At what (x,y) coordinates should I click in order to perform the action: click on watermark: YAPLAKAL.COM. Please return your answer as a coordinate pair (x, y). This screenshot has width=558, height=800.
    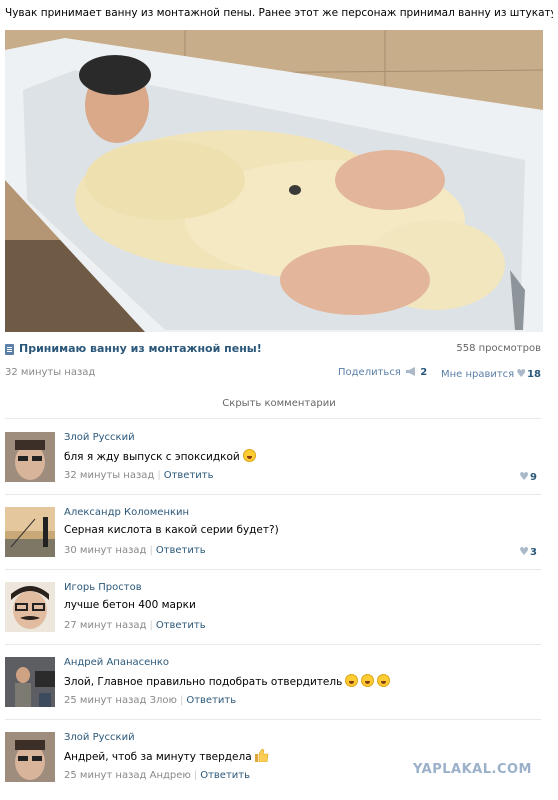
    Looking at the image, I should click on (472, 769).